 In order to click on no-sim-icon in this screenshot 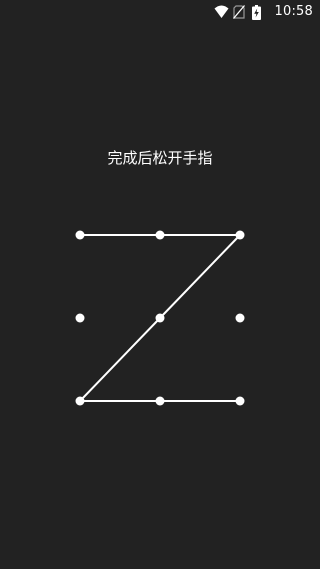, I will do `click(239, 12)`.